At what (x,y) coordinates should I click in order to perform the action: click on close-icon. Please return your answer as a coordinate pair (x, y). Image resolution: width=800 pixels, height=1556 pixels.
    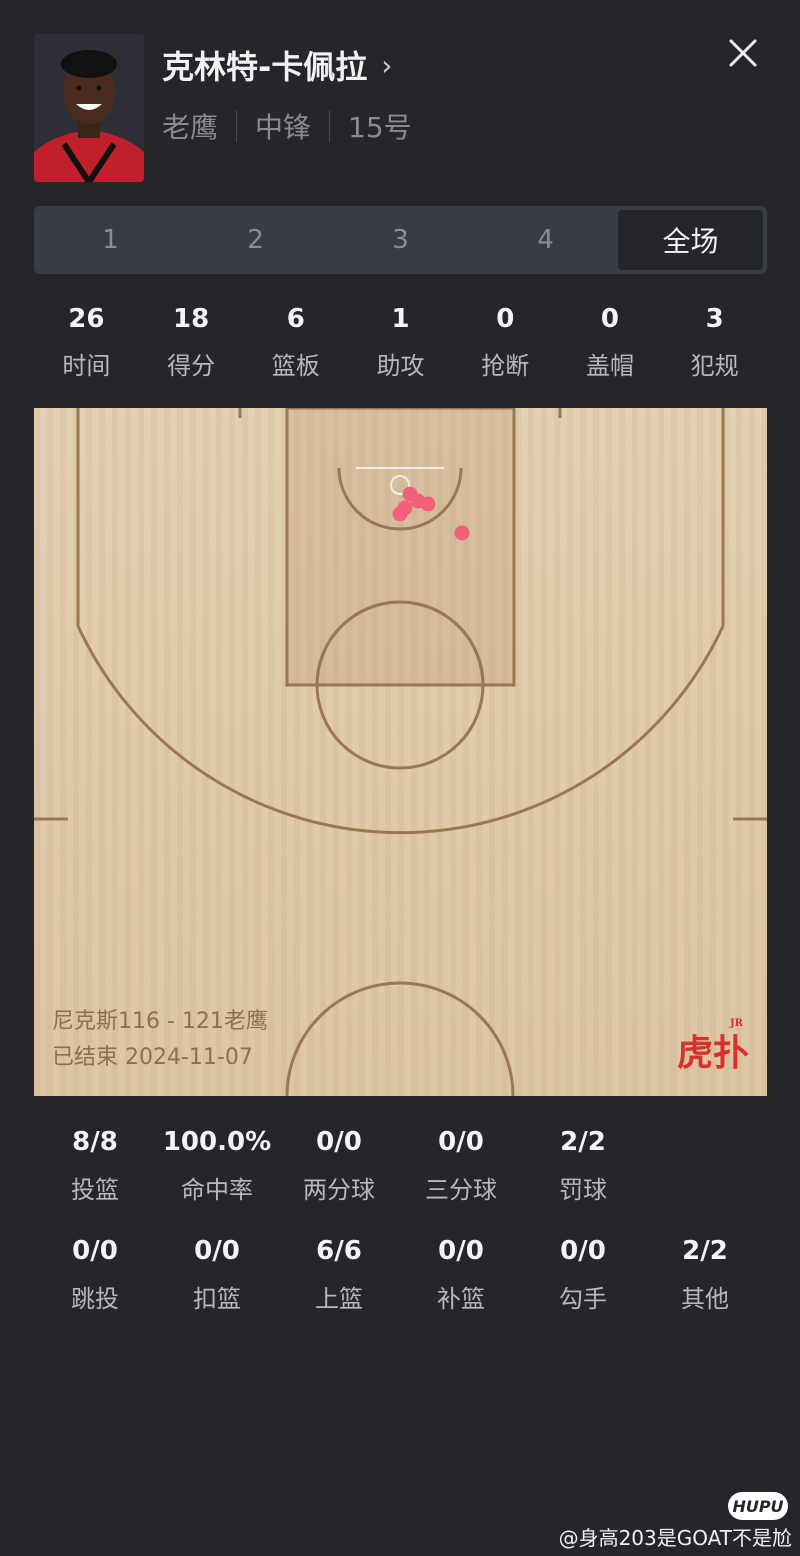
    Looking at the image, I should click on (743, 53).